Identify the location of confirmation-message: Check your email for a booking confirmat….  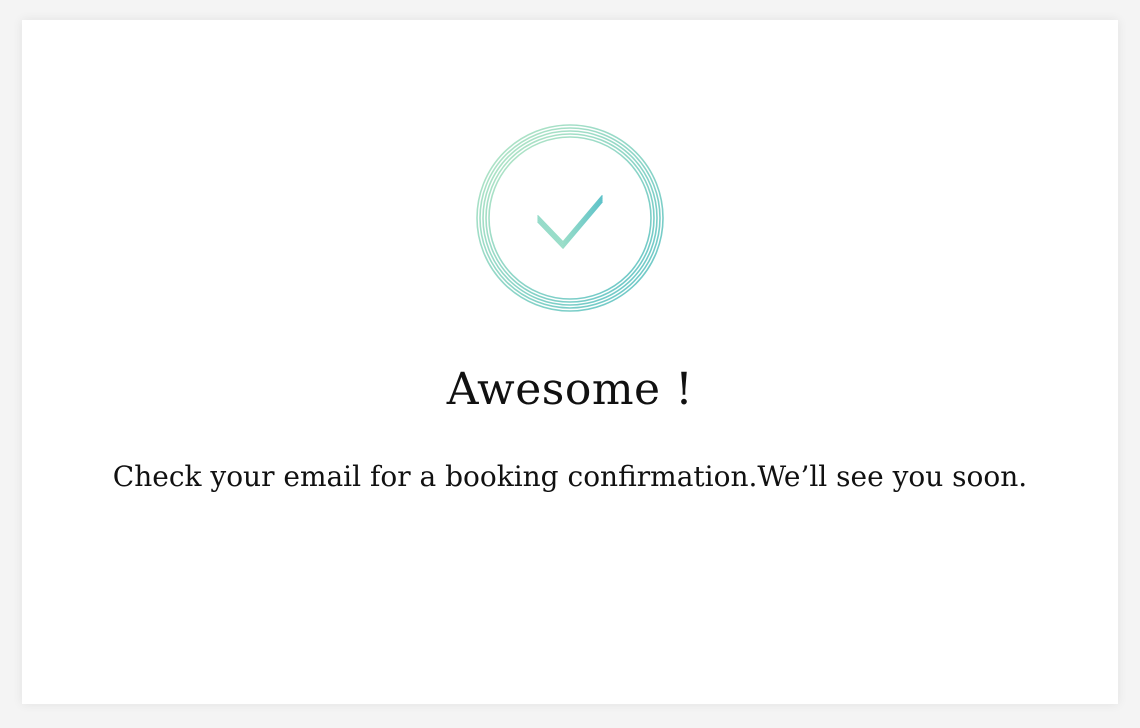
(570, 476).